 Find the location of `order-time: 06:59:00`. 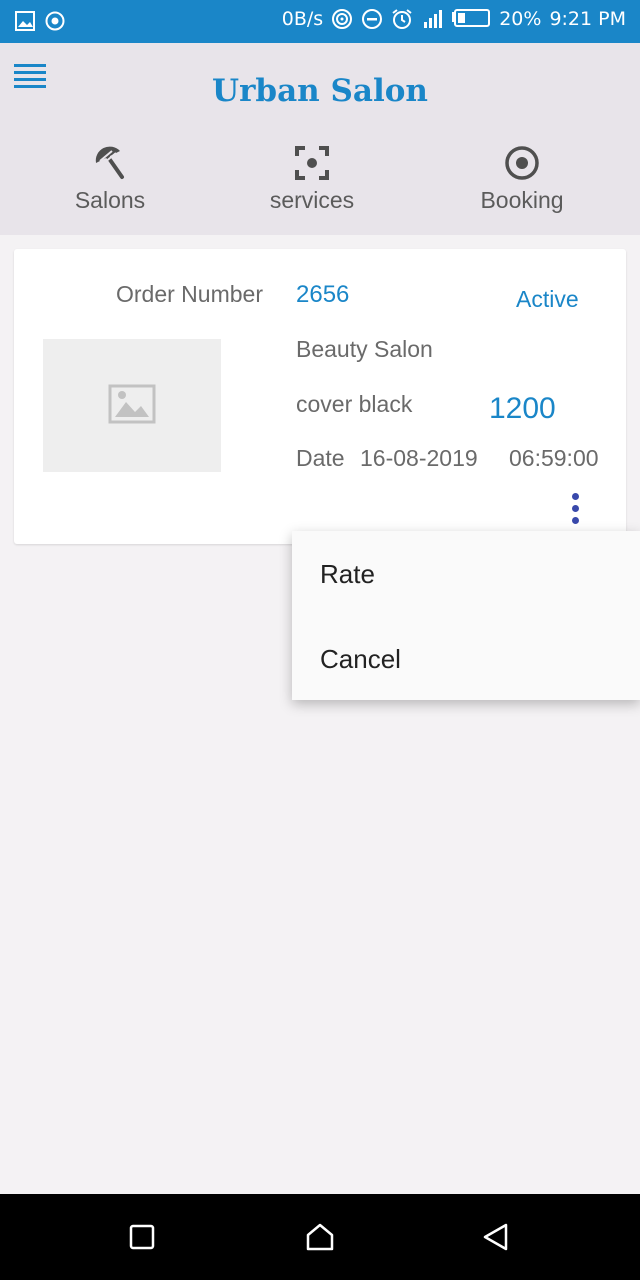

order-time: 06:59:00 is located at coordinates (554, 458).